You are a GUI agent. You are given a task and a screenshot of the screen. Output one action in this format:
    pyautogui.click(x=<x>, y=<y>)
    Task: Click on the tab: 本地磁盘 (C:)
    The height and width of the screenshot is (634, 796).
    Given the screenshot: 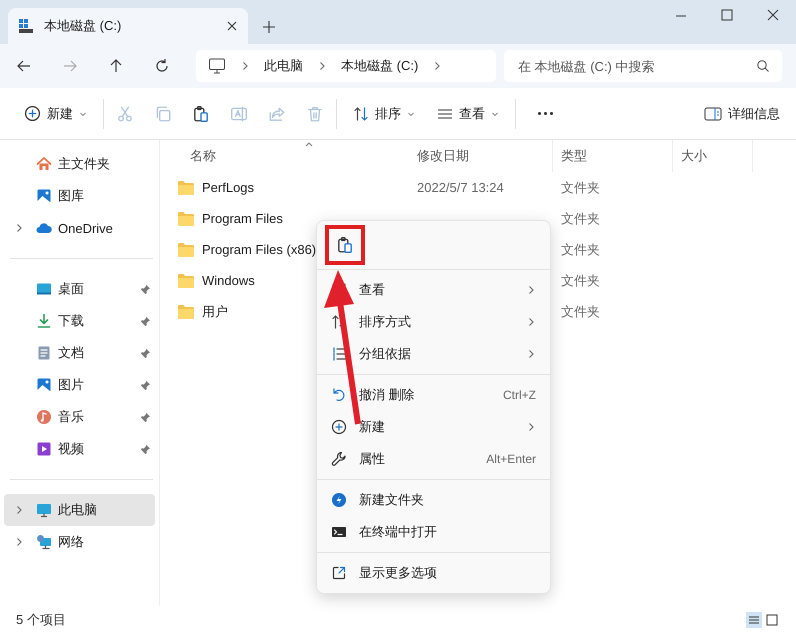 What is the action you would take?
    pyautogui.click(x=128, y=26)
    